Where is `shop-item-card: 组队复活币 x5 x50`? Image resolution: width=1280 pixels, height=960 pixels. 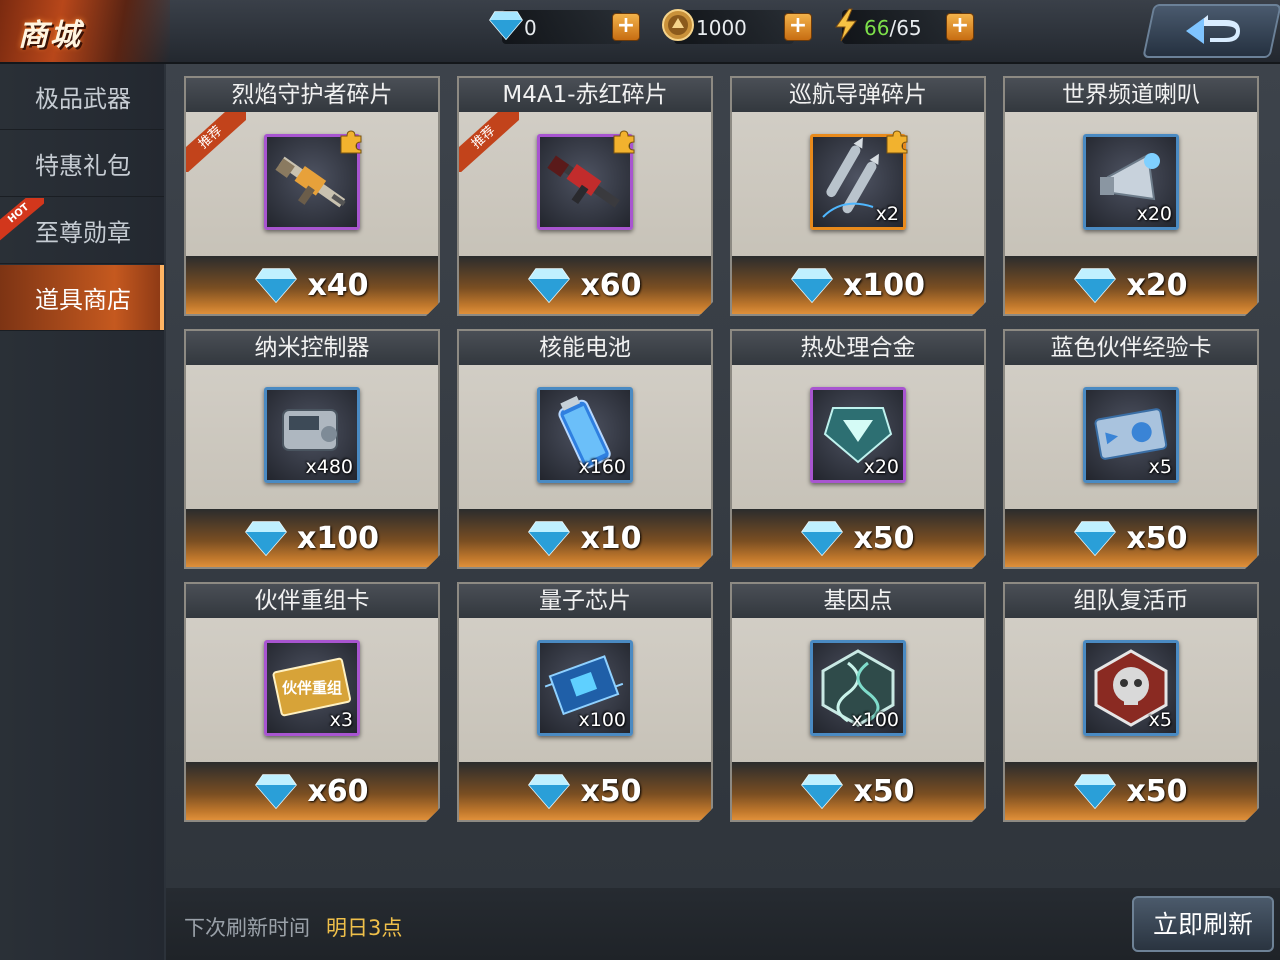 shop-item-card: 组队复活币 x5 x50 is located at coordinates (1131, 702).